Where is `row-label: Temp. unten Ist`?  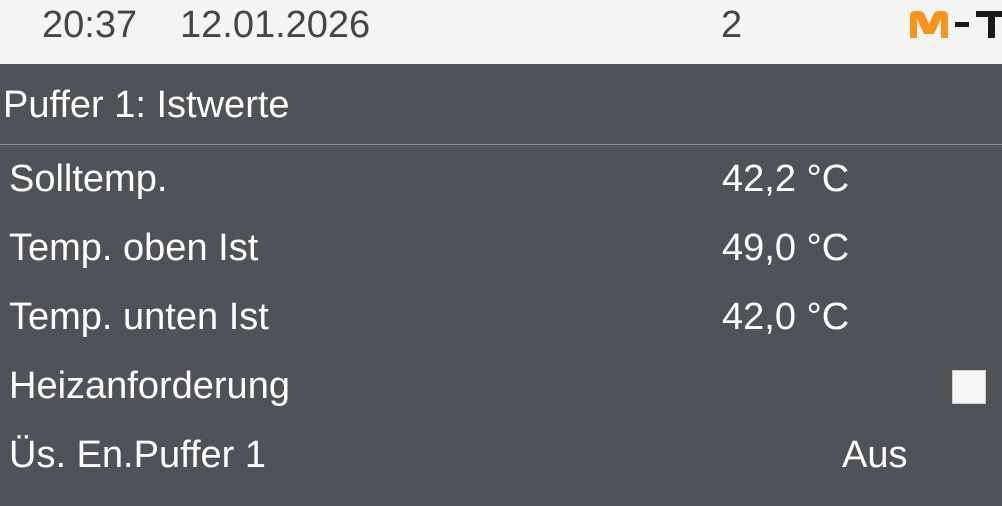 row-label: Temp. unten Ist is located at coordinates (139, 317).